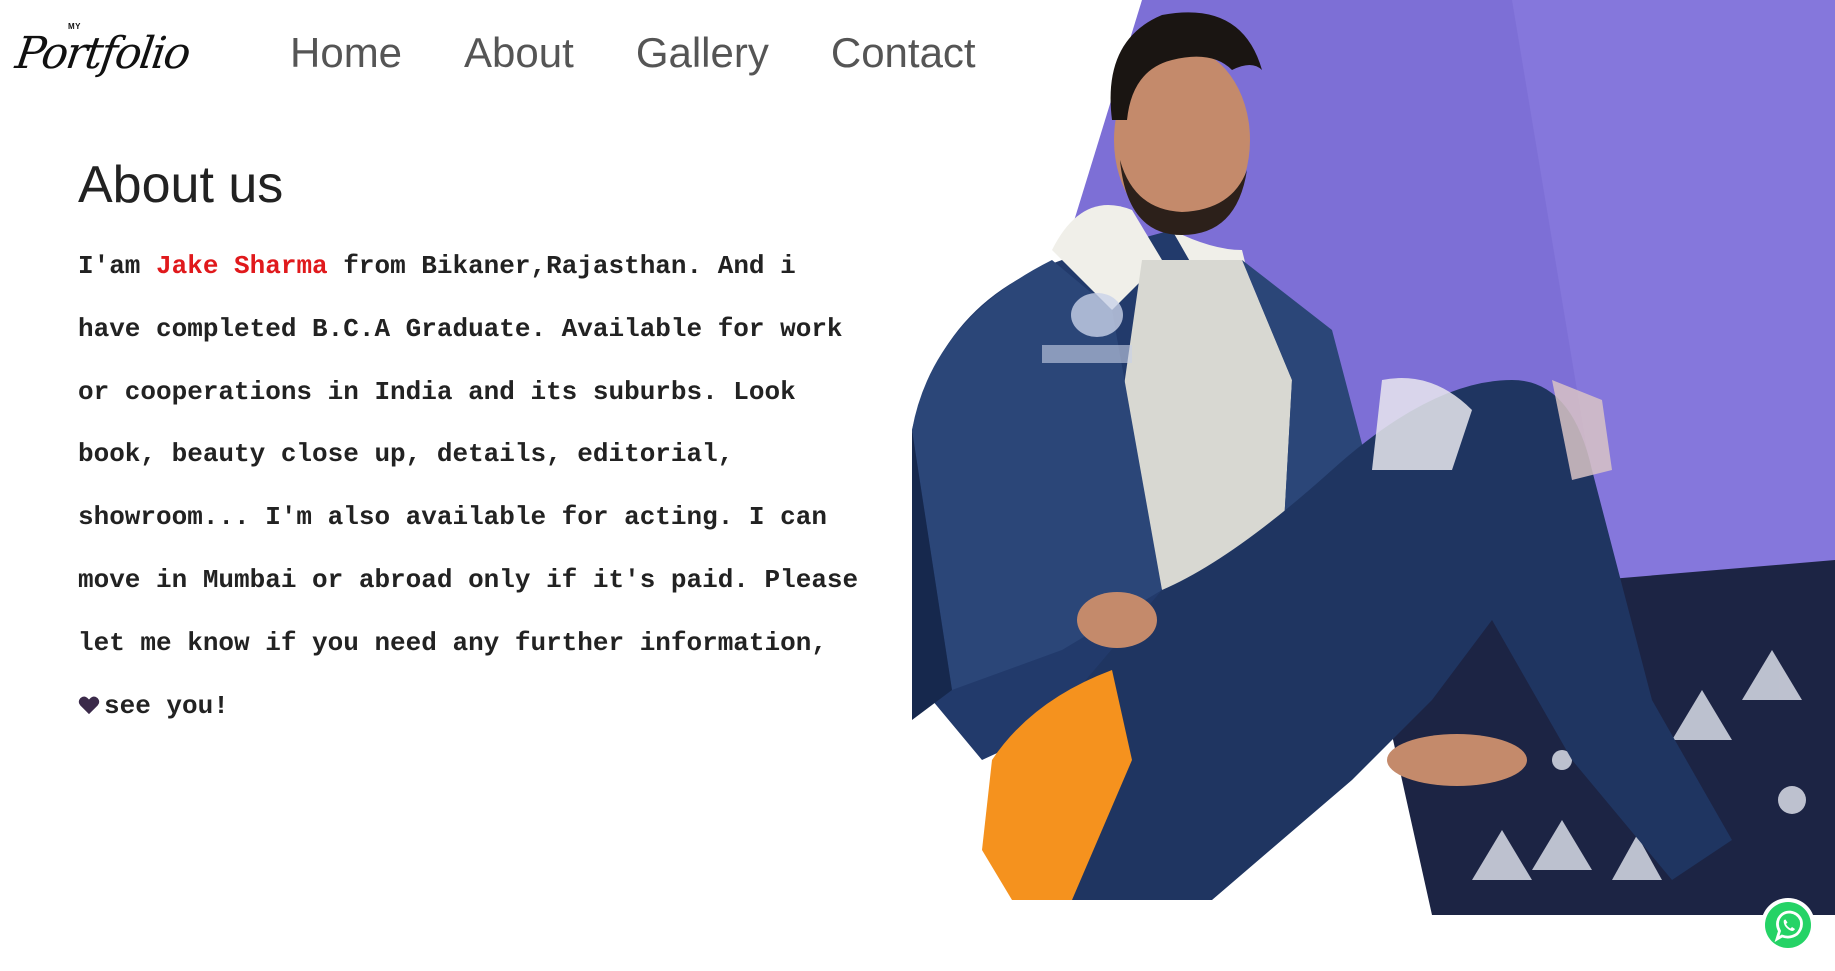 The image size is (1835, 971). Describe the element at coordinates (181, 185) in the screenshot. I see `about-title: About us` at that location.